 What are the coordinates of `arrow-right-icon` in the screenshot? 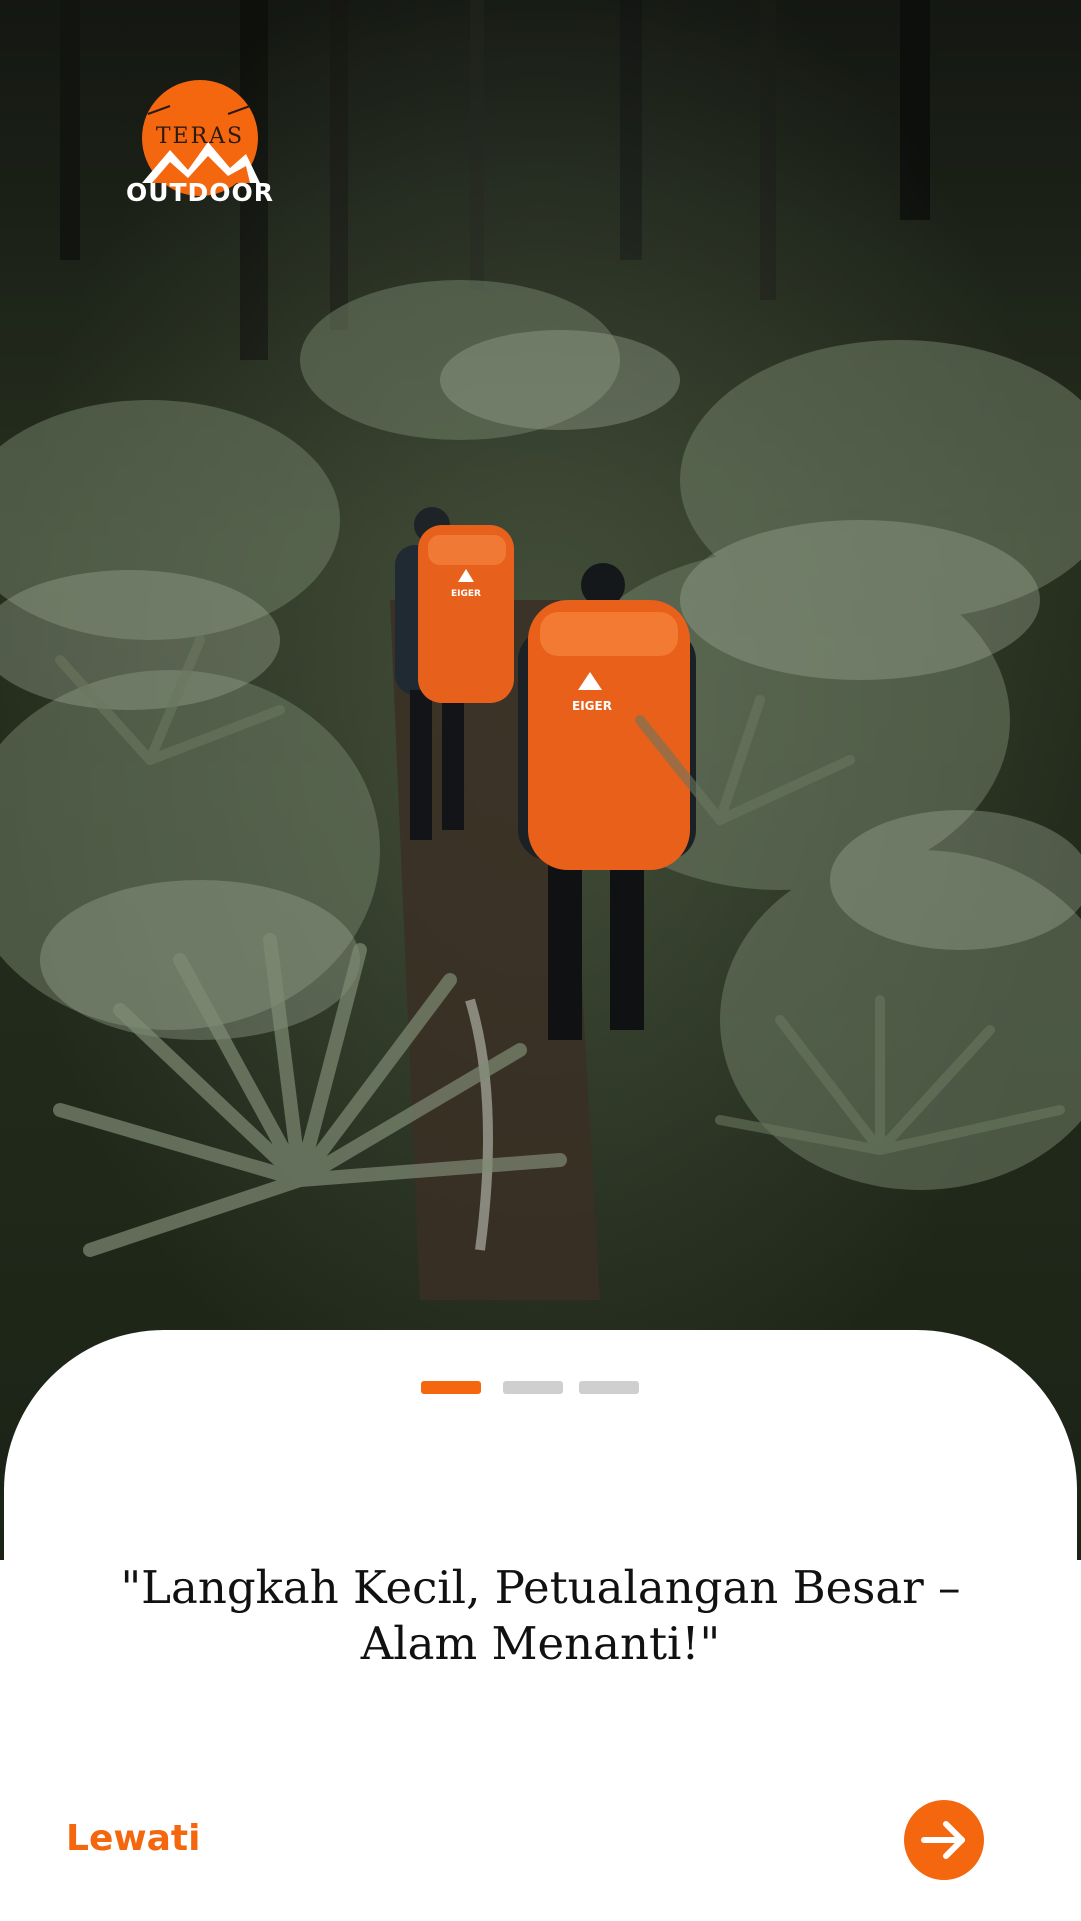 It's located at (943, 1840).